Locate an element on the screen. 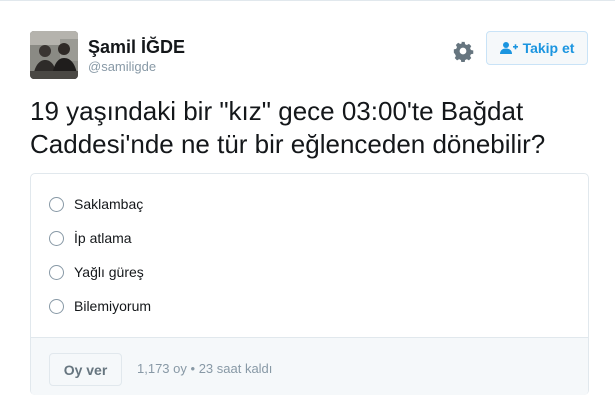  avatar is located at coordinates (54, 55).